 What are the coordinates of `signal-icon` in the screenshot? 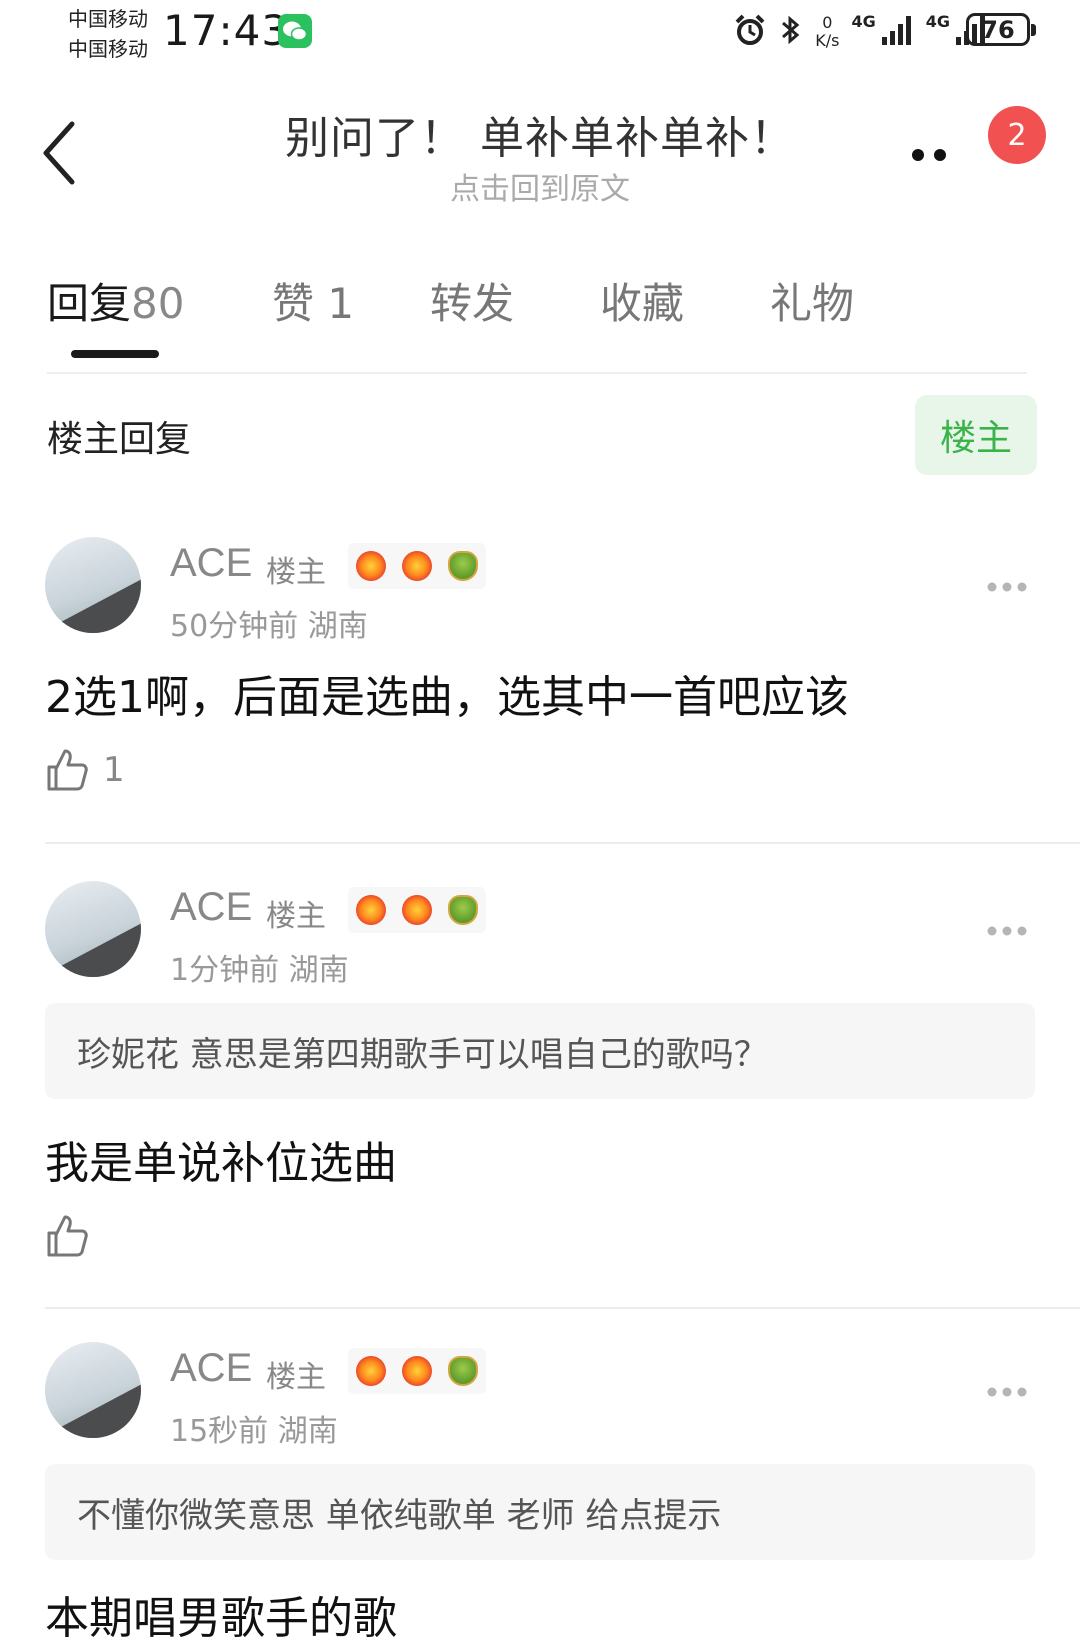 It's located at (897, 32).